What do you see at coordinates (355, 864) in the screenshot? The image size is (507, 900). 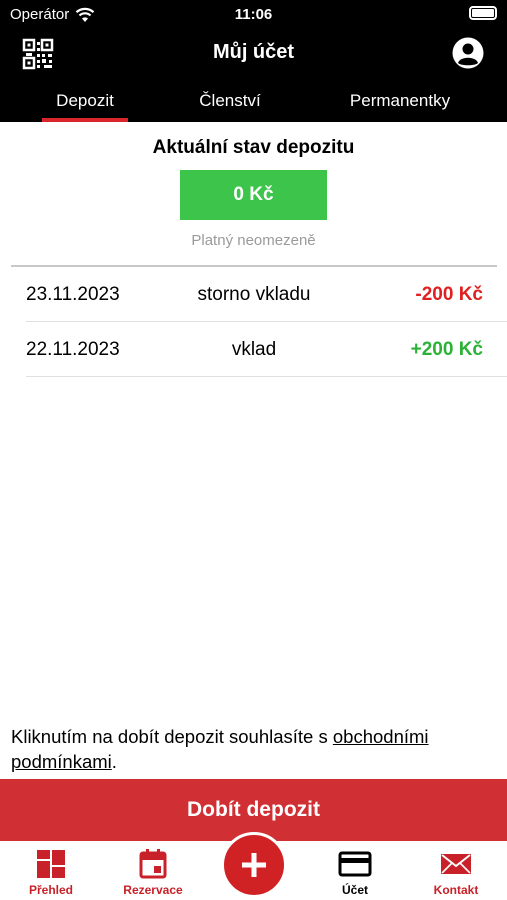 I see `credit-card-icon` at bounding box center [355, 864].